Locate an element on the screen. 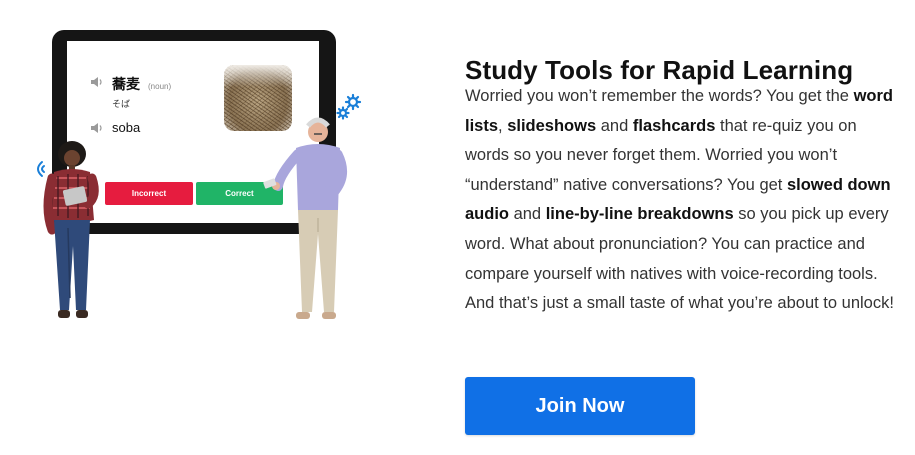  join-now-button: Join Now is located at coordinates (580, 406).